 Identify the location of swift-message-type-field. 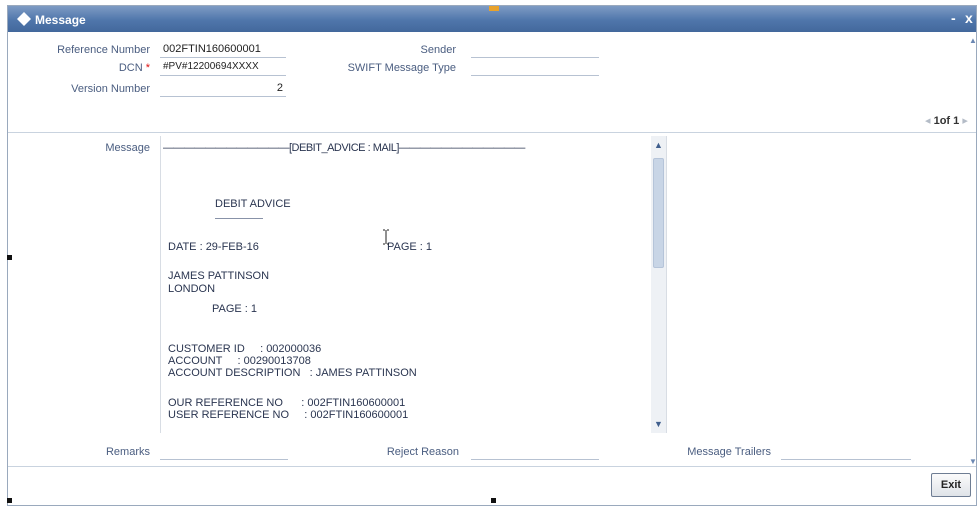
(535, 67).